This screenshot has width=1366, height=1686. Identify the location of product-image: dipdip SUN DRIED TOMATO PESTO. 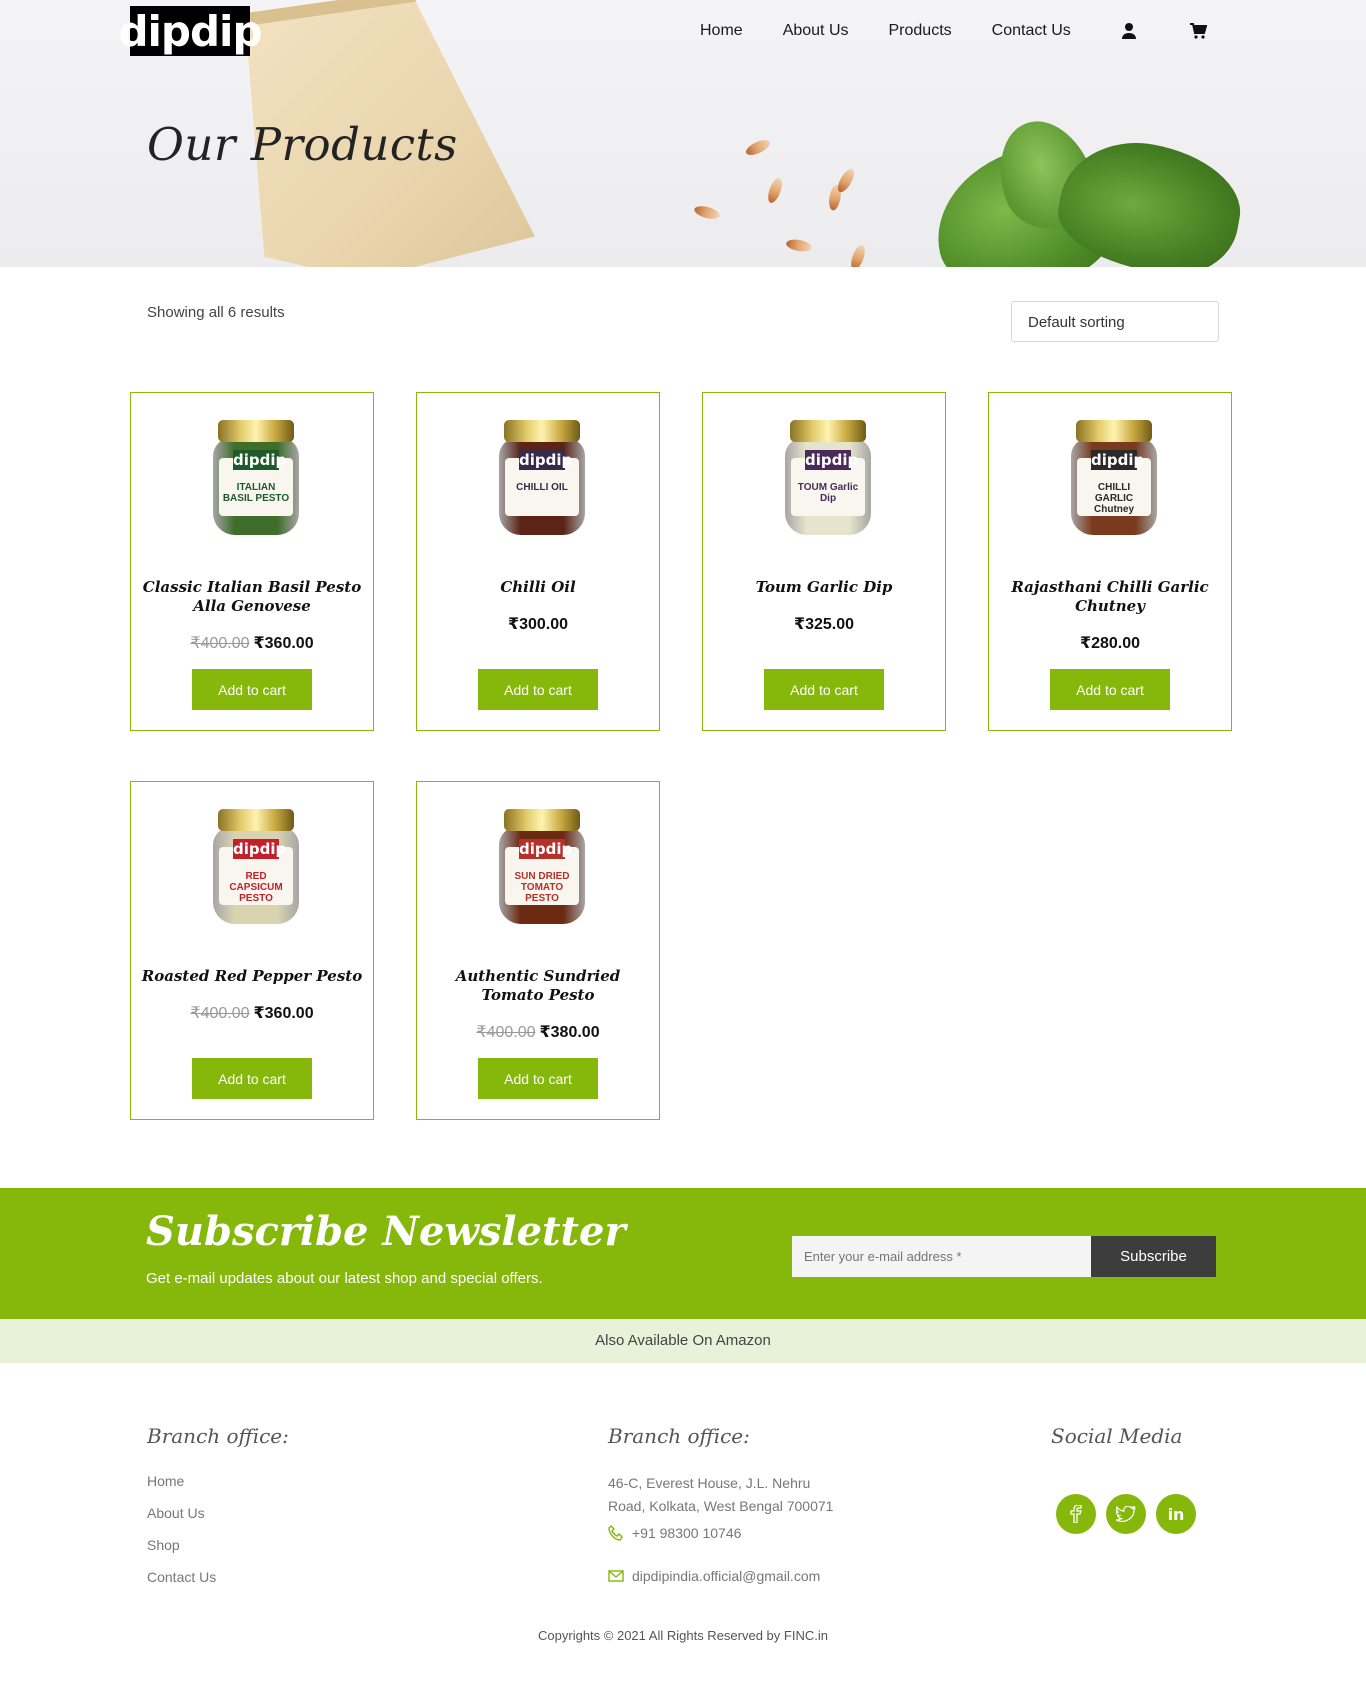
(542, 866).